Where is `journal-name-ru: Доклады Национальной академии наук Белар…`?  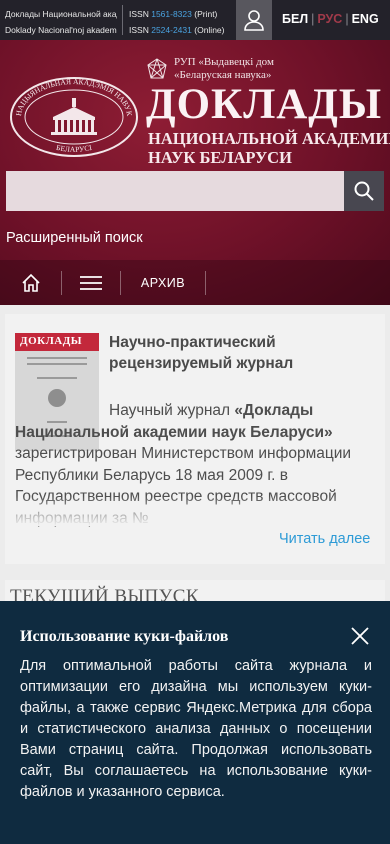
journal-name-ru: Доклады Национальной академии наук Белар… is located at coordinates (61, 14).